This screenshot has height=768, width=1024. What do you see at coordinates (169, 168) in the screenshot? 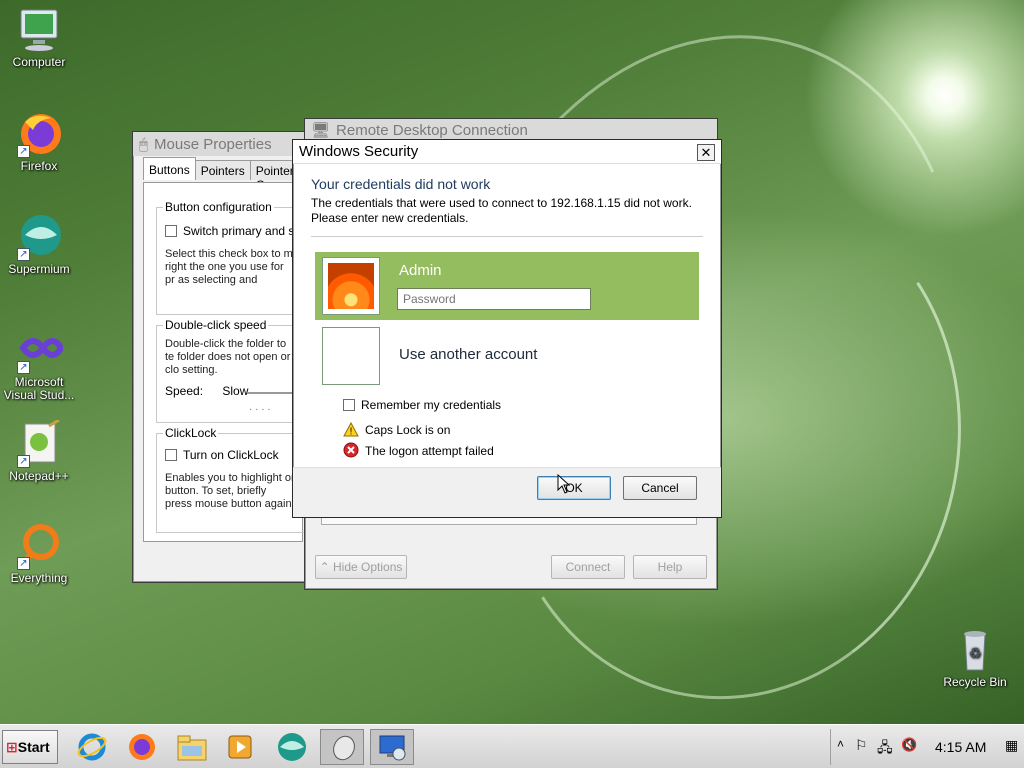
I see `tab-buttons: Buttons` at bounding box center [169, 168].